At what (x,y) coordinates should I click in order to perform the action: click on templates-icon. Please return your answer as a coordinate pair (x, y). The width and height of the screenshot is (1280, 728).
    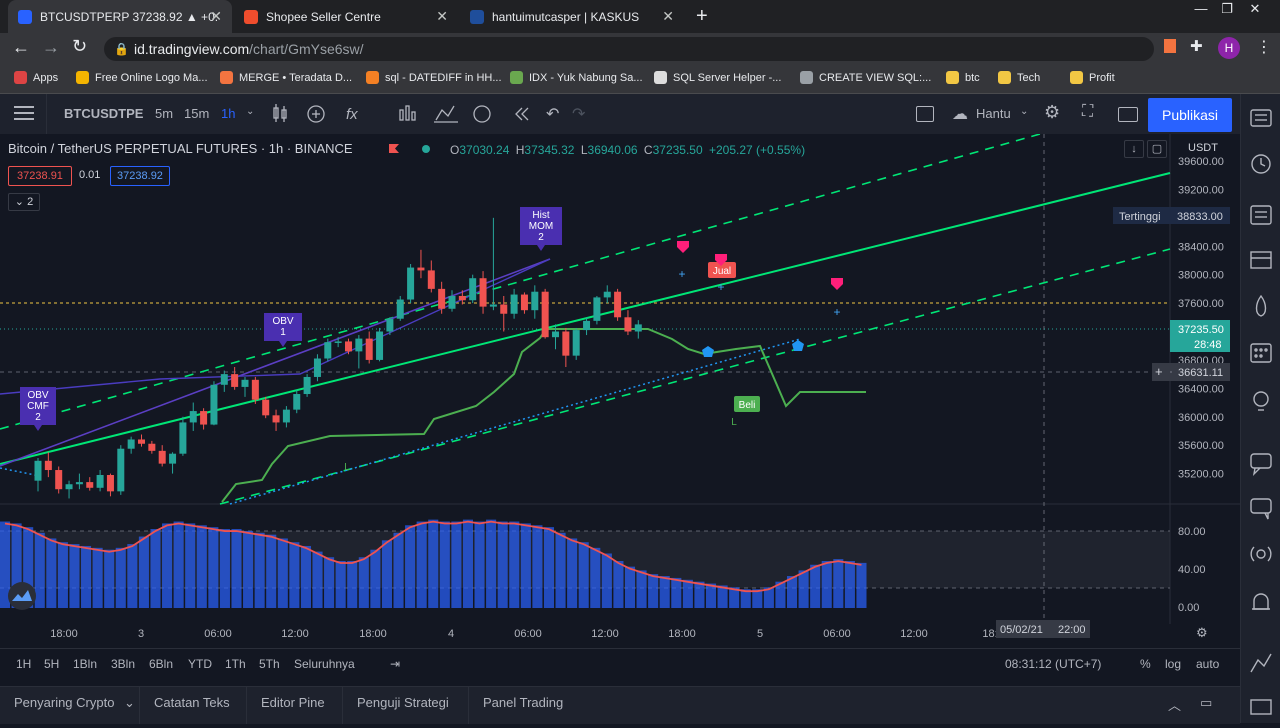
    Looking at the image, I should click on (407, 113).